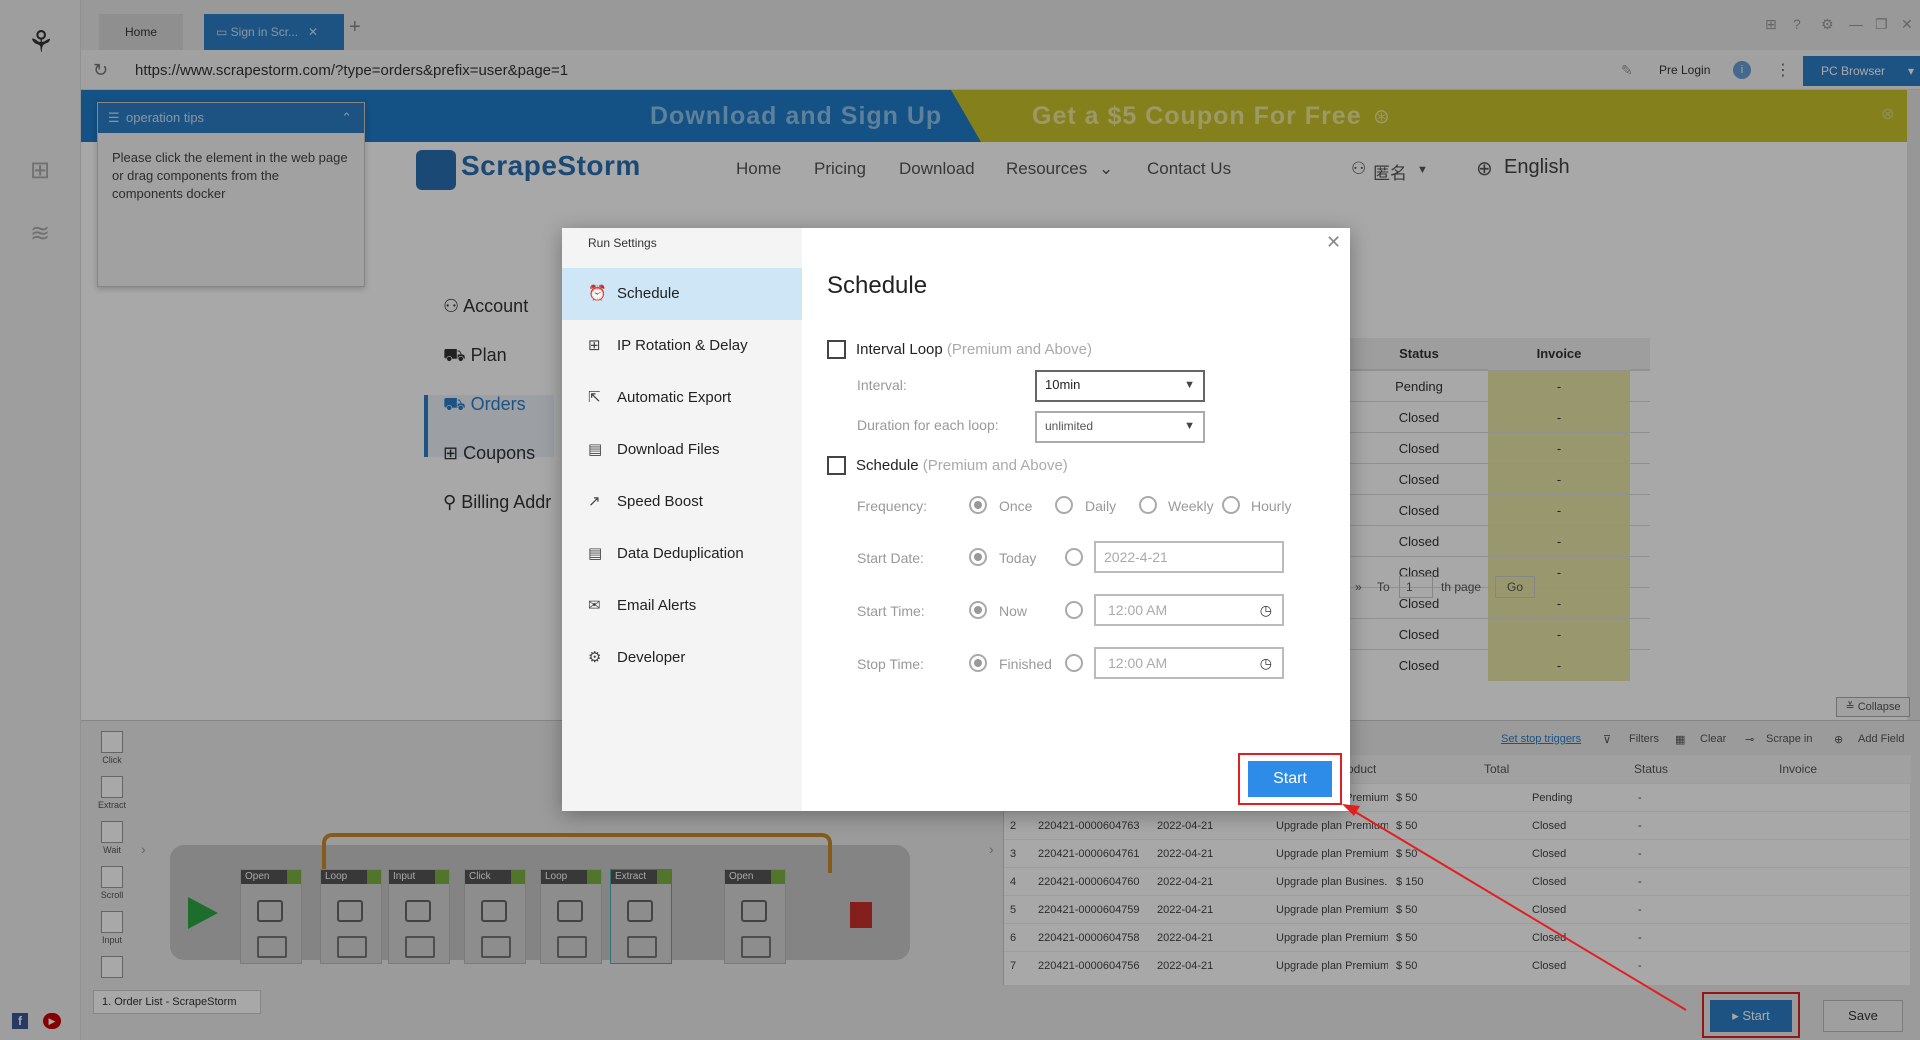 The width and height of the screenshot is (1920, 1040). I want to click on start-time-custom-radio, so click(1074, 610).